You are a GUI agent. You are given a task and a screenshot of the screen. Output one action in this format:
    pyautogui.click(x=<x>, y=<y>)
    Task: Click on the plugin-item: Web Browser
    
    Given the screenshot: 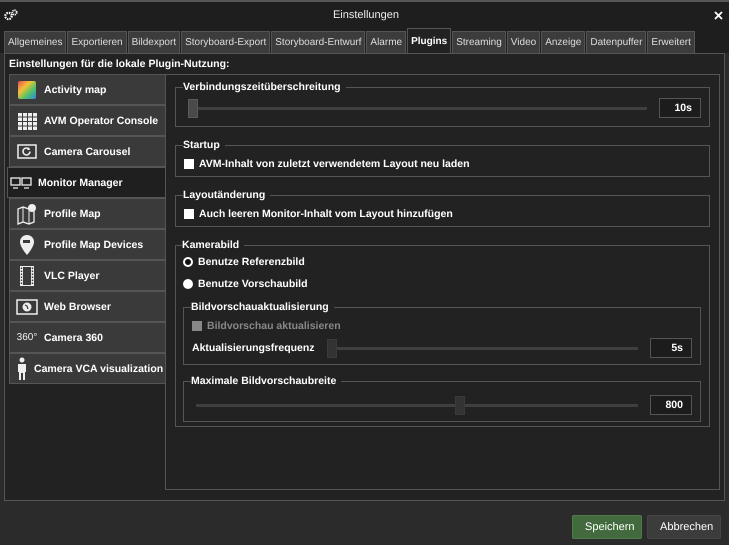 What is the action you would take?
    pyautogui.click(x=87, y=306)
    